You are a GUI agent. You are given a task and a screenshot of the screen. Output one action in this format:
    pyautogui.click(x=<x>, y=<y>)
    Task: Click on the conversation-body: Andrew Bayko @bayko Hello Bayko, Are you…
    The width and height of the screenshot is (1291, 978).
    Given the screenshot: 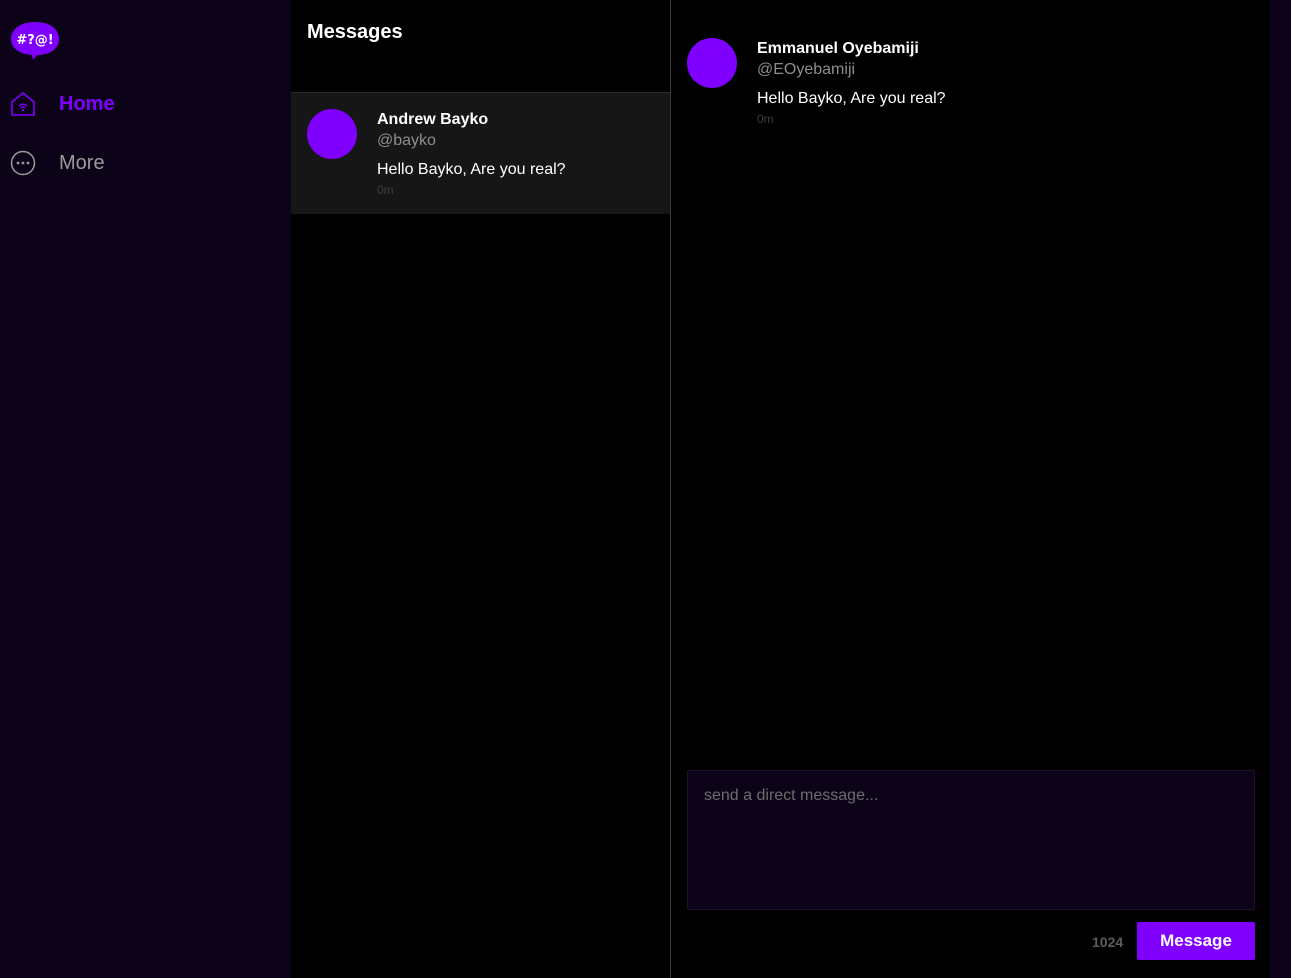 What is the action you would take?
    pyautogui.click(x=471, y=154)
    